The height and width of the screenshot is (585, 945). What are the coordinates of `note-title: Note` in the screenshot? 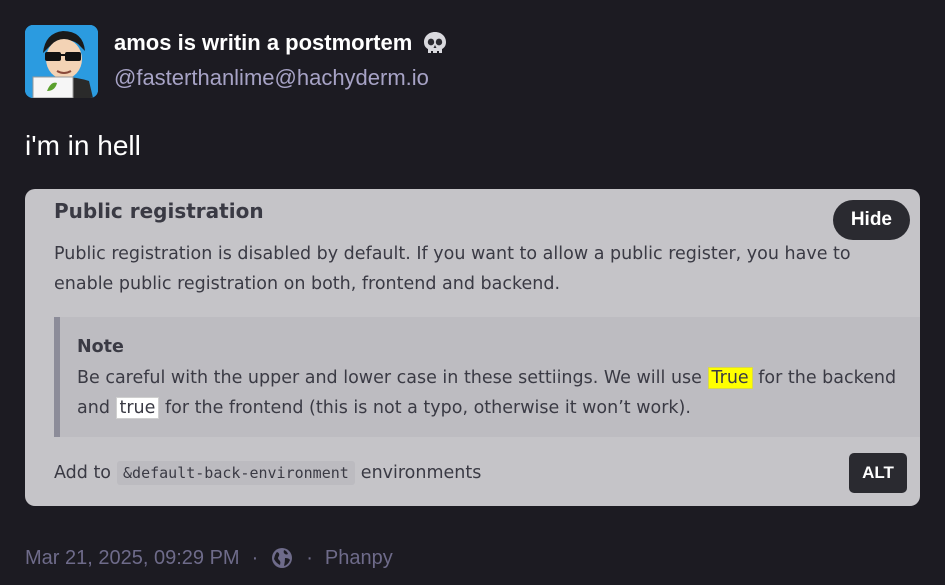 It's located at (100, 347).